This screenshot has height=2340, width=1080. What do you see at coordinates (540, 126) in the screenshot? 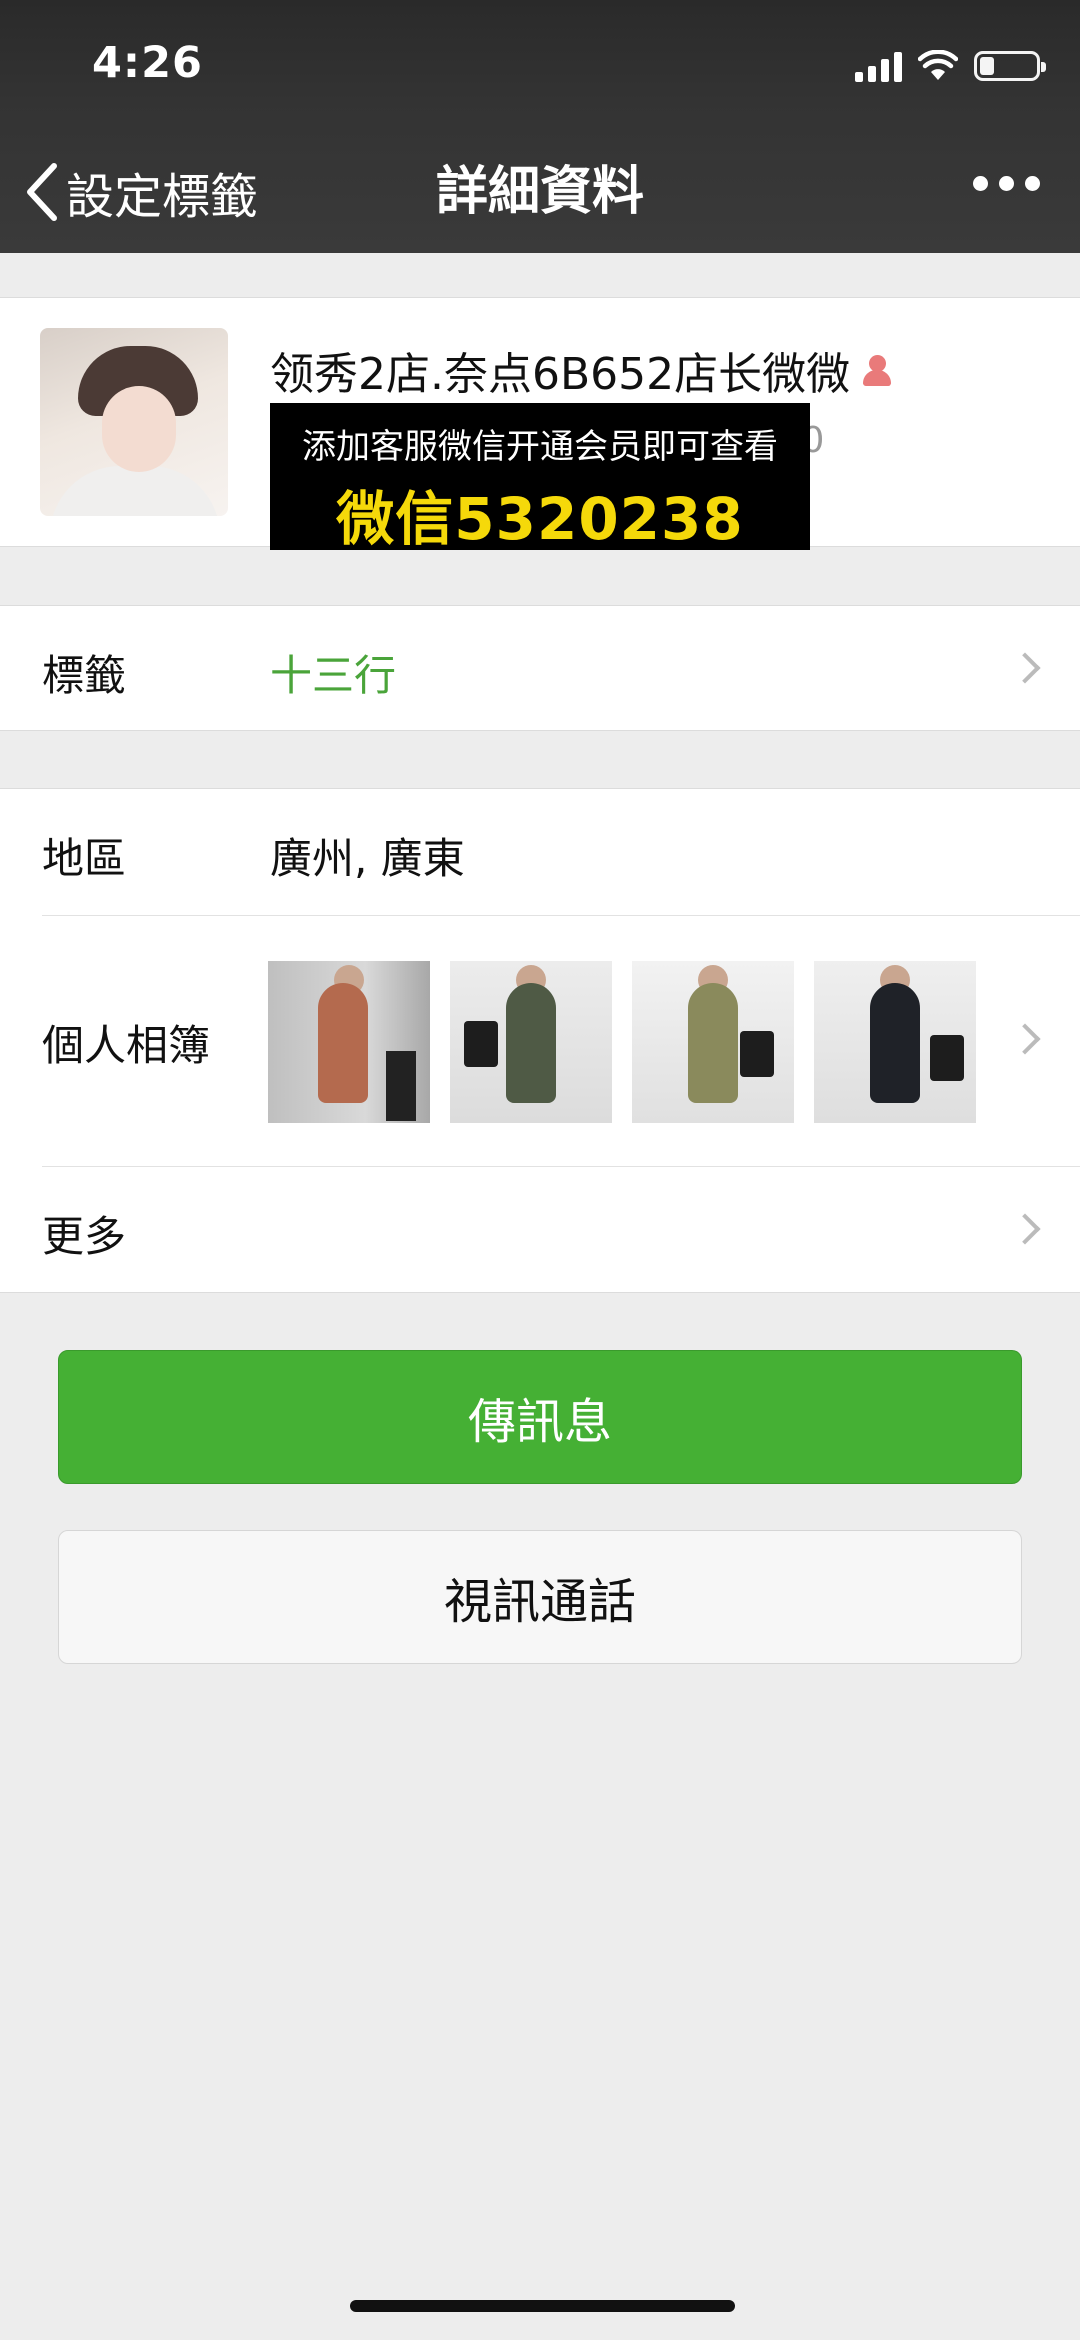
I see `top-header: 4:26 設定標籤 詳細資料` at bounding box center [540, 126].